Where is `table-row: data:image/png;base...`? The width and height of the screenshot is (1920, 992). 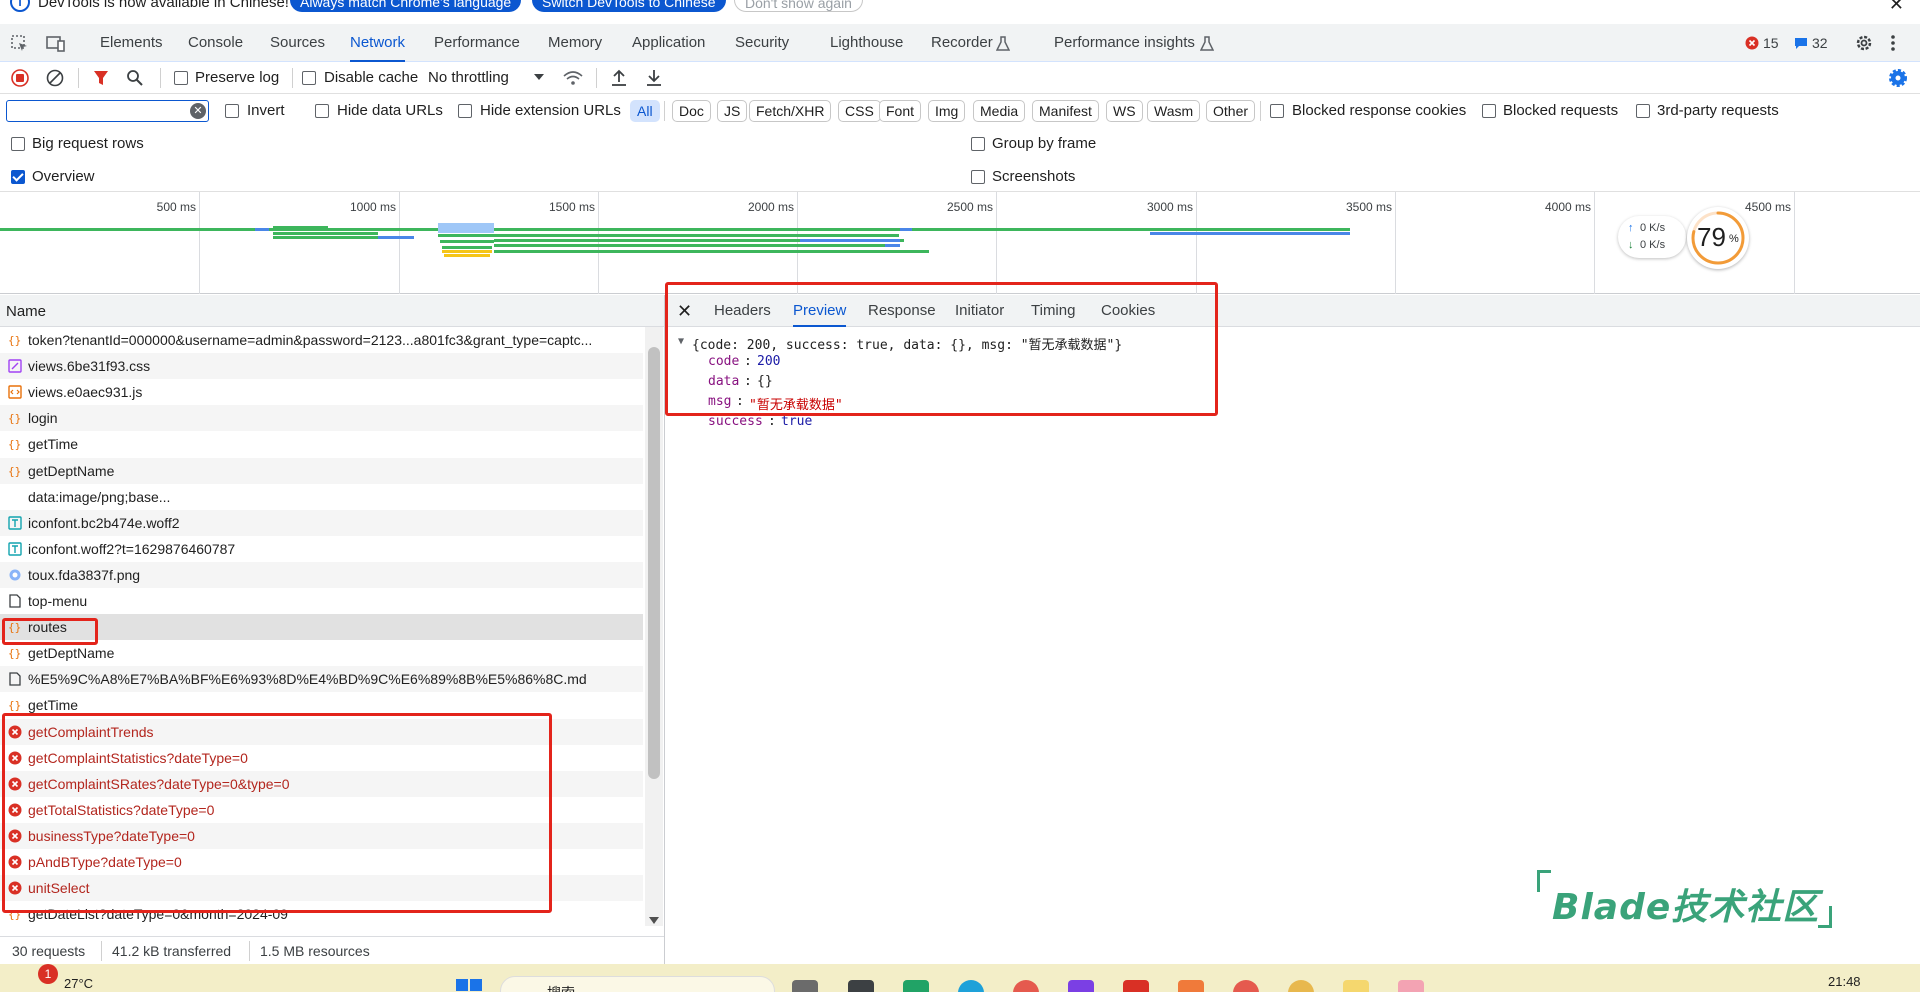
table-row: data:image/png;base... is located at coordinates (321, 497).